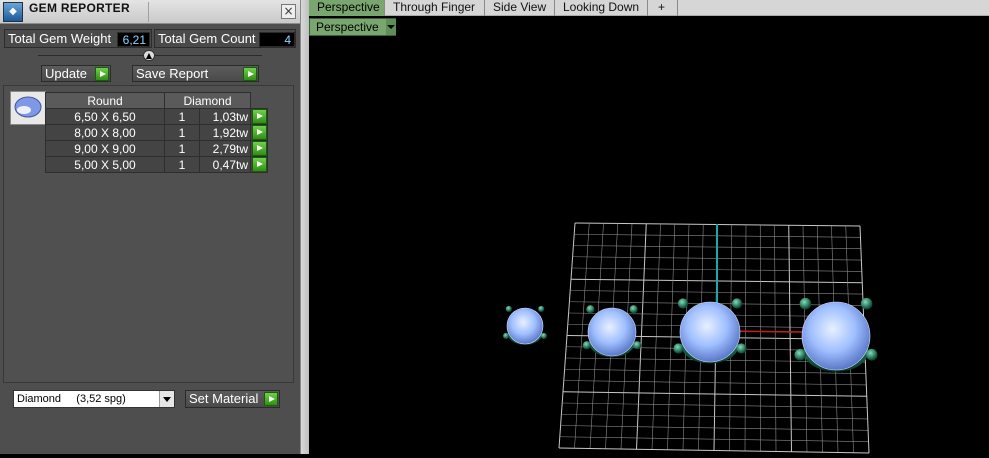  Describe the element at coordinates (105, 117) in the screenshot. I see `gem-size: 6,50 X 6,50` at that location.